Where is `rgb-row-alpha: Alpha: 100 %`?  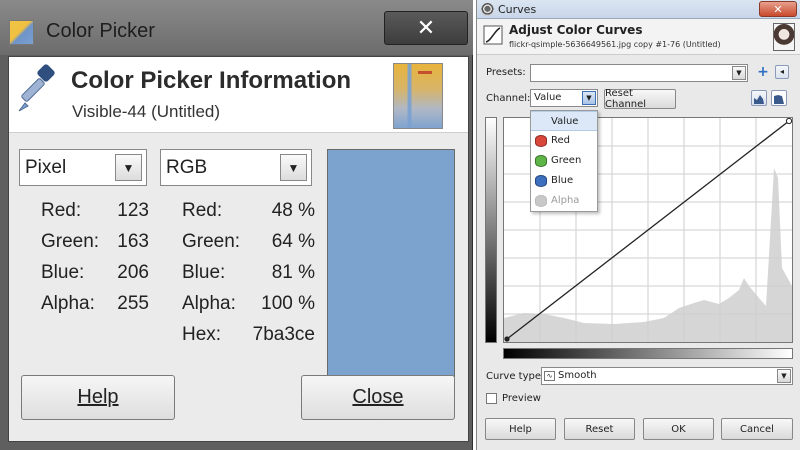
rgb-row-alpha: Alpha: 100 % is located at coordinates (248, 308).